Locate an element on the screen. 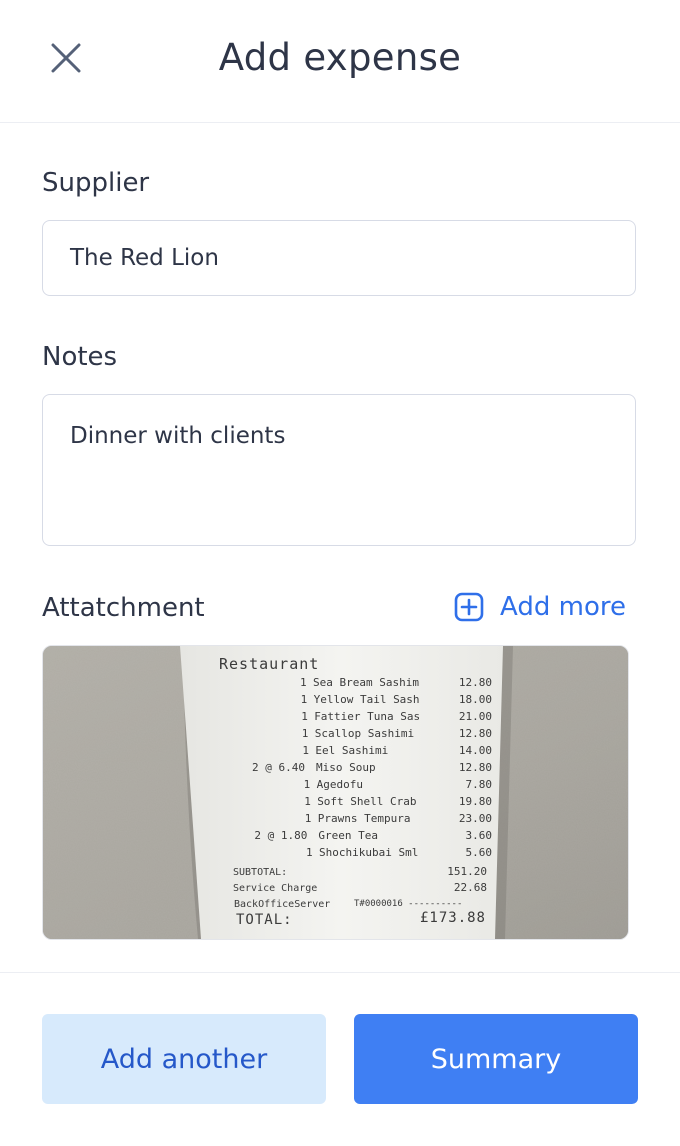  receipt-item-name: Agedofu is located at coordinates (340, 784).